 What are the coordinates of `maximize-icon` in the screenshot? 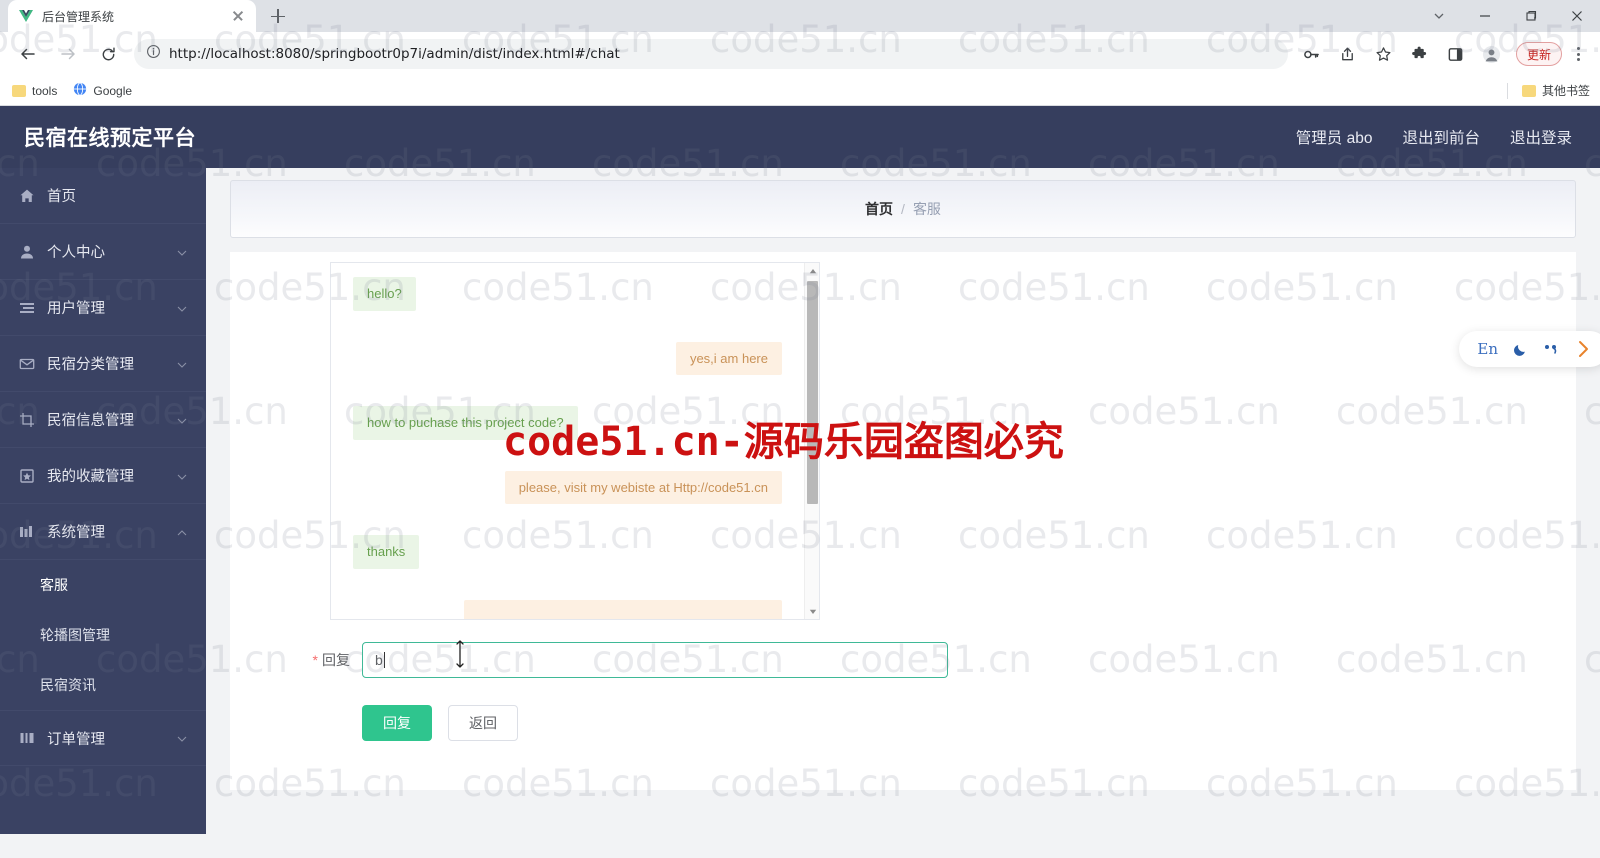 It's located at (1531, 16).